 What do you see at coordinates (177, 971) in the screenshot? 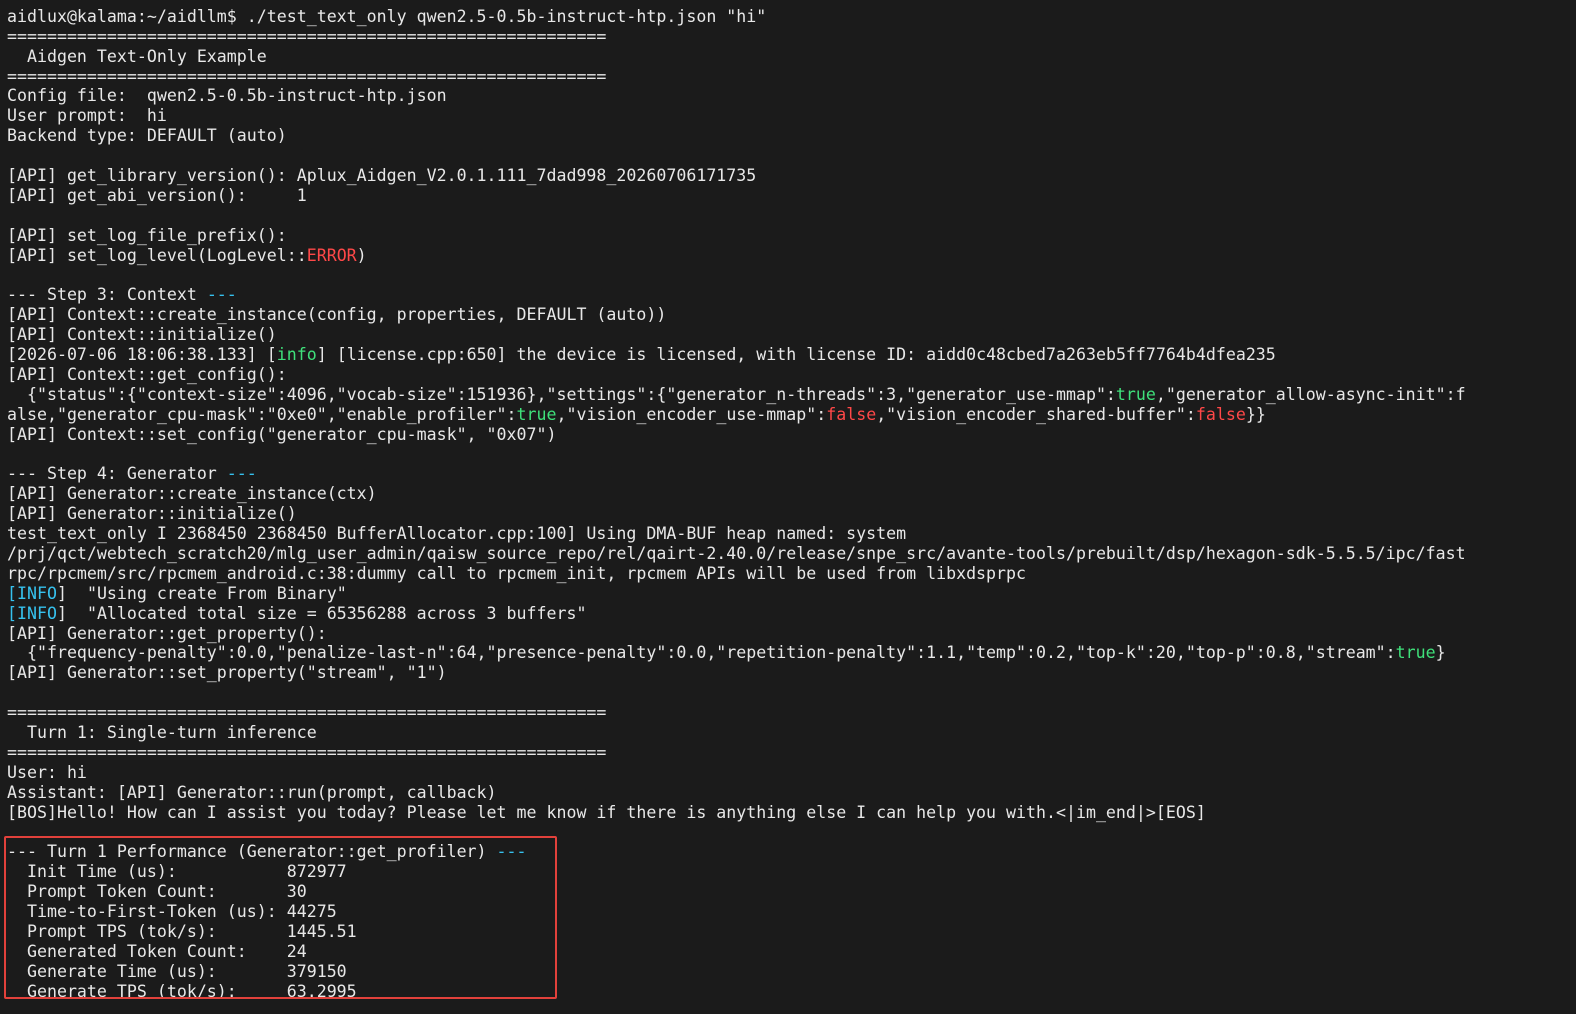
I see `perf-generate-time: Generate Time (us): 379150` at bounding box center [177, 971].